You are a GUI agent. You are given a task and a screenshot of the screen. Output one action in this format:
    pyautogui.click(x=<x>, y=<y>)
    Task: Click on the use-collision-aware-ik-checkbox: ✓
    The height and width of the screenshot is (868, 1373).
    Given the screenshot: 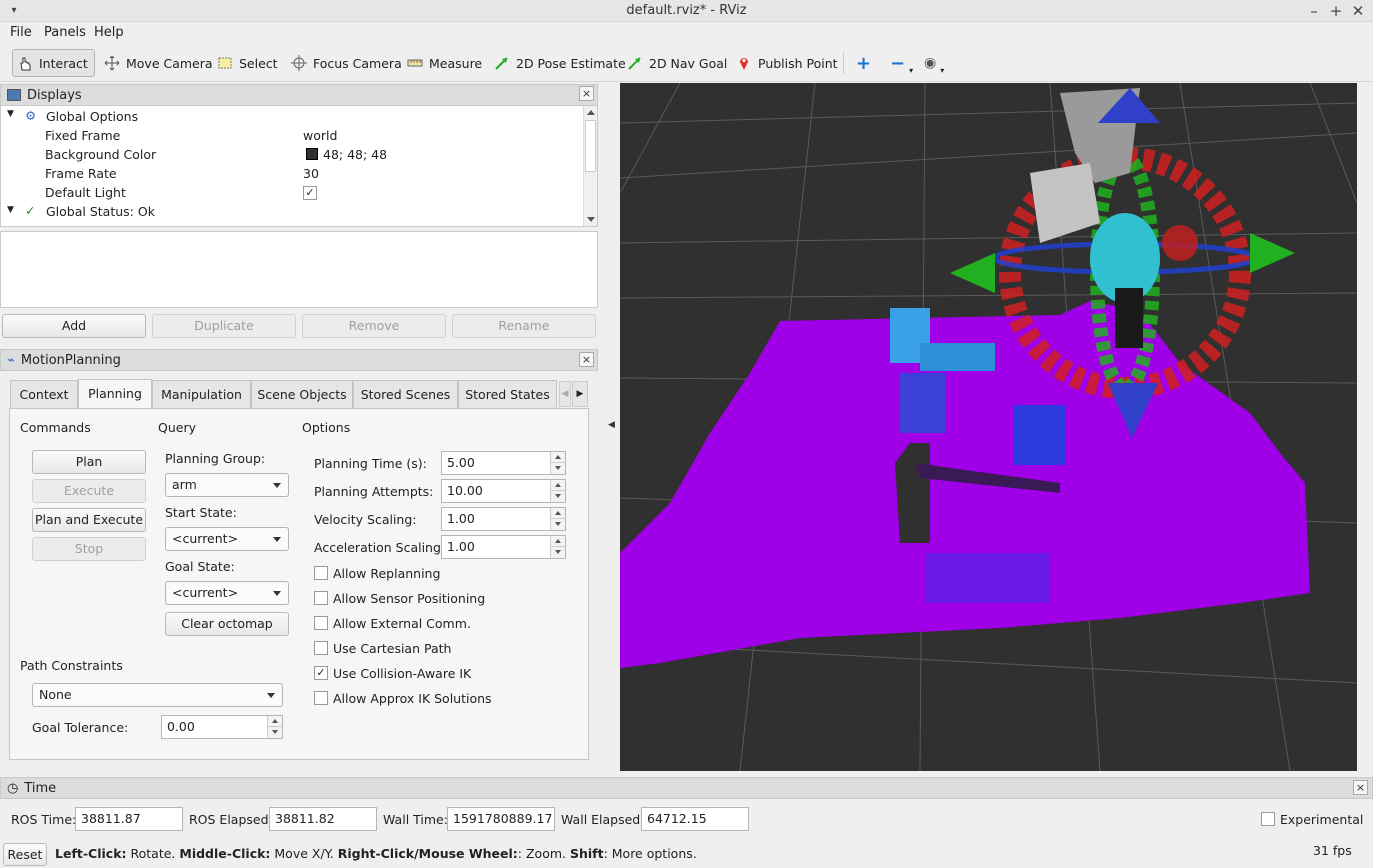 What is the action you would take?
    pyautogui.click(x=321, y=673)
    